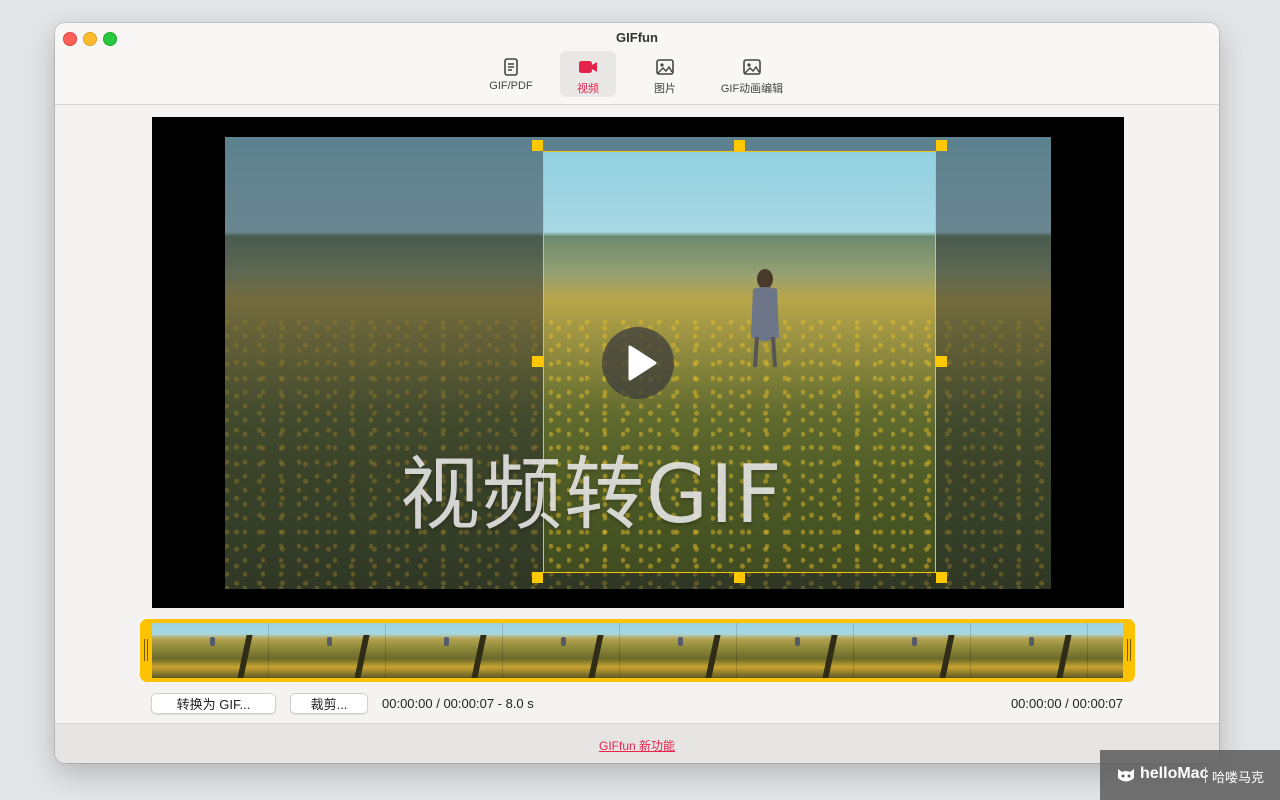 This screenshot has height=800, width=1280. I want to click on time-range-info: 00:00:00 / 00:00:07 - 8.0 s, so click(458, 703).